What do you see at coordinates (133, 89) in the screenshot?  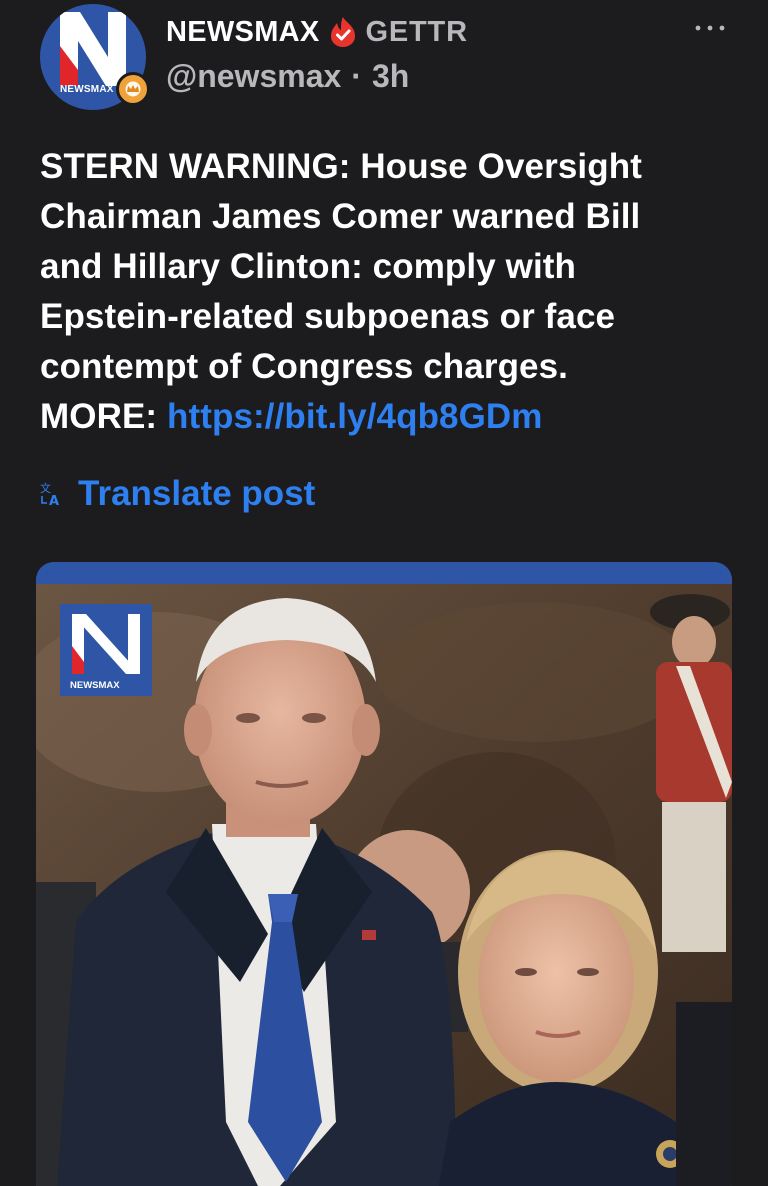 I see `crown-badge-icon` at bounding box center [133, 89].